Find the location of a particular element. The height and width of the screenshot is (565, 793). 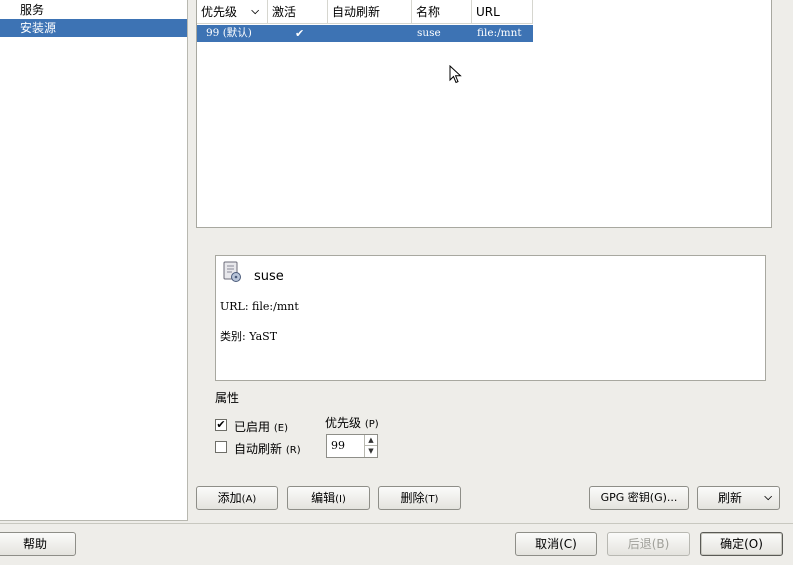

column-header-active: 激活 is located at coordinates (298, 12).